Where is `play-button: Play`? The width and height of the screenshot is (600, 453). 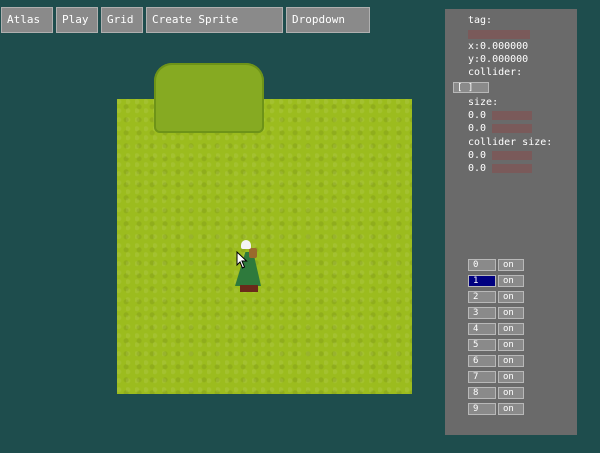
play-button: Play is located at coordinates (77, 20).